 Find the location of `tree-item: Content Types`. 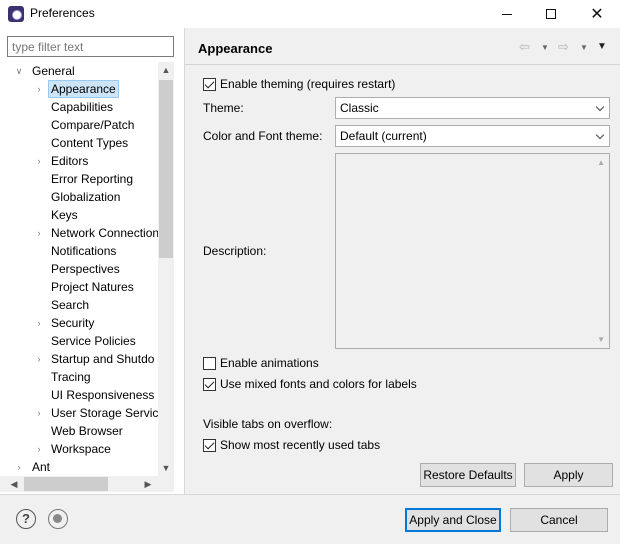

tree-item: Content Types is located at coordinates (79, 143).